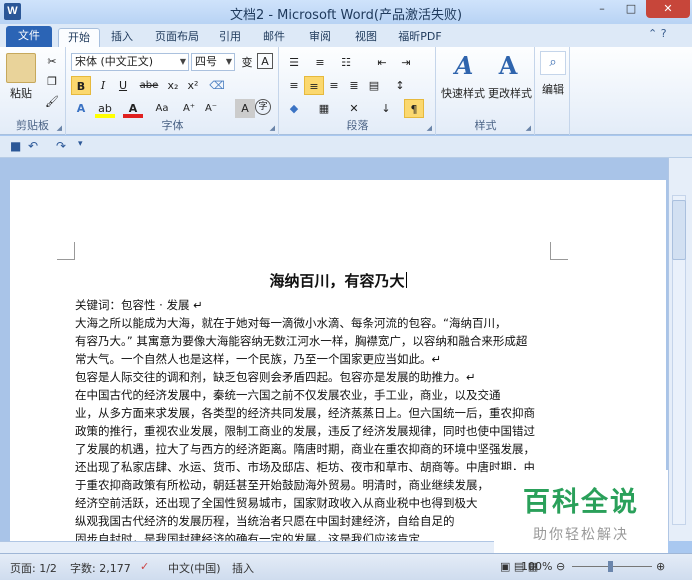 This screenshot has width=692, height=580. I want to click on scroll-thumb, so click(679, 230).